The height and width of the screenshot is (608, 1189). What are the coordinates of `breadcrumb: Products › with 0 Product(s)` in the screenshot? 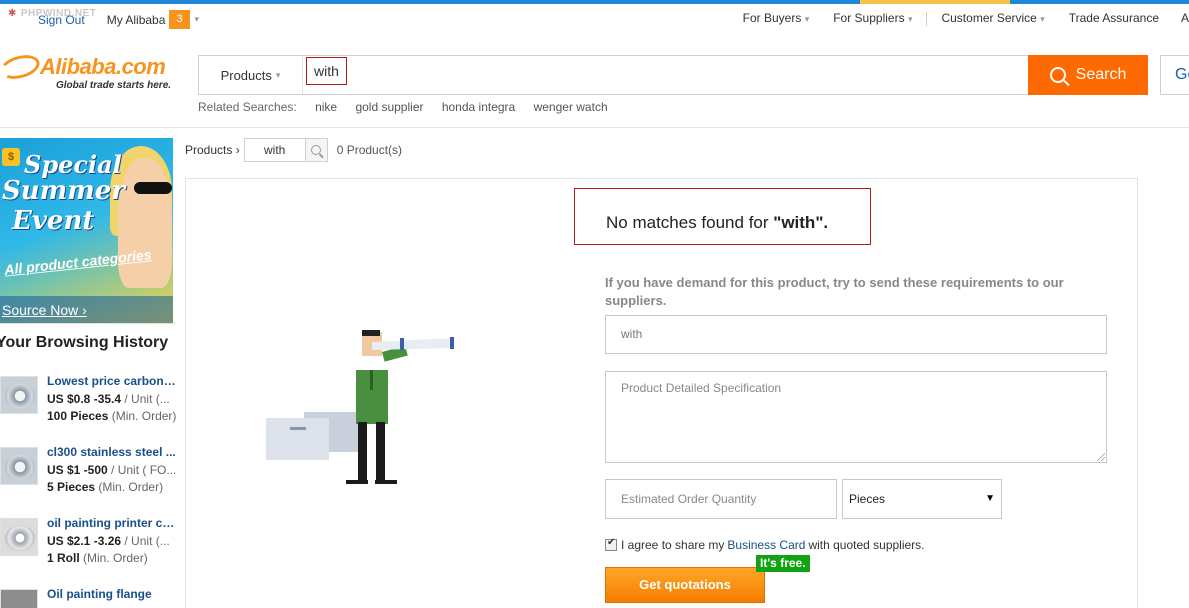 It's located at (293, 150).